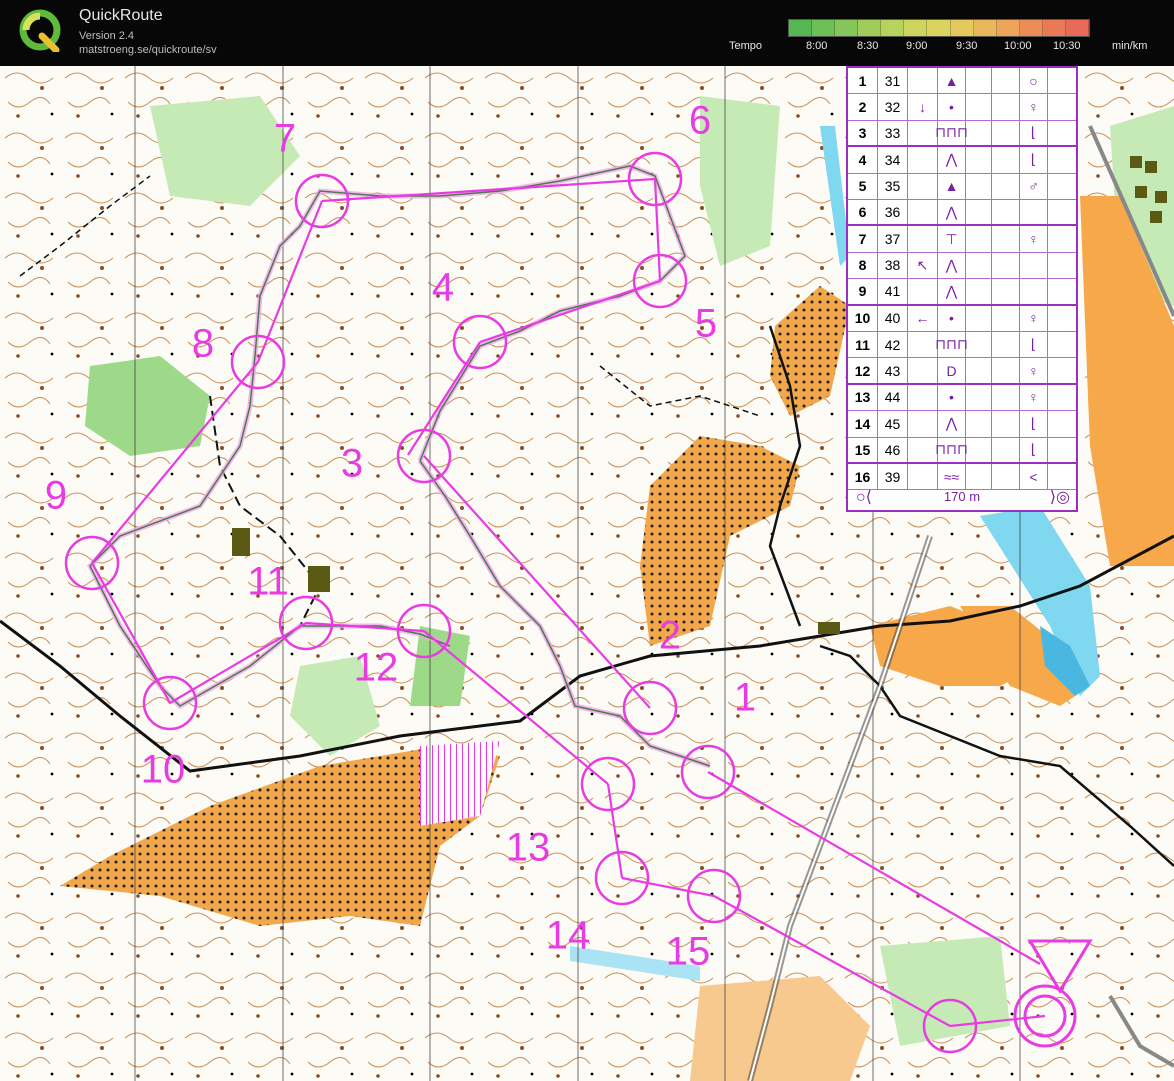  I want to click on app-url: matstroeng.se/quickroute/sv, so click(148, 50).